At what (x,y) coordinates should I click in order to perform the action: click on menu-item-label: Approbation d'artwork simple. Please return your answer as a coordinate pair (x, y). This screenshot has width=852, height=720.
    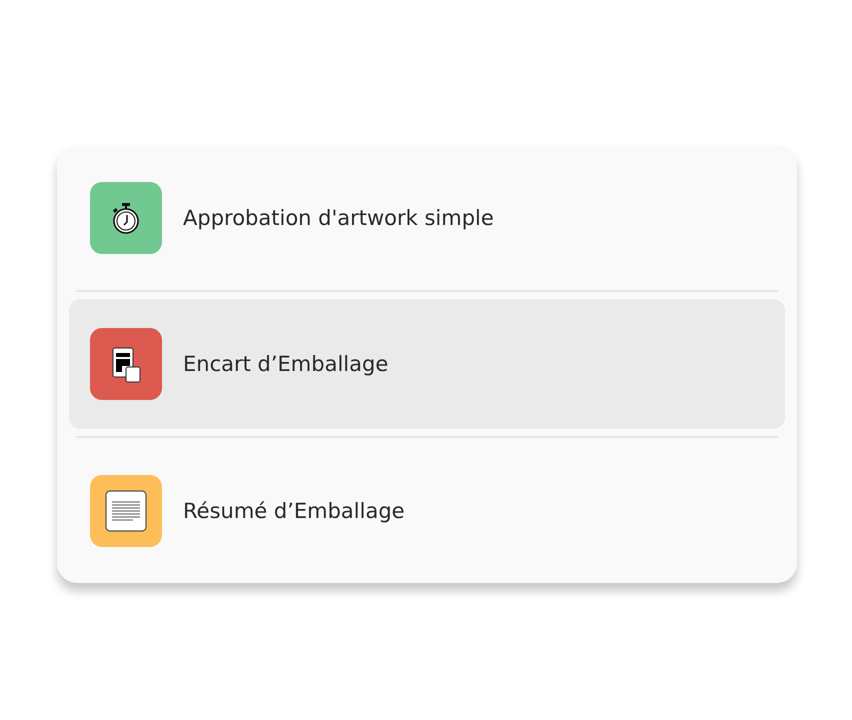
    Looking at the image, I should click on (338, 218).